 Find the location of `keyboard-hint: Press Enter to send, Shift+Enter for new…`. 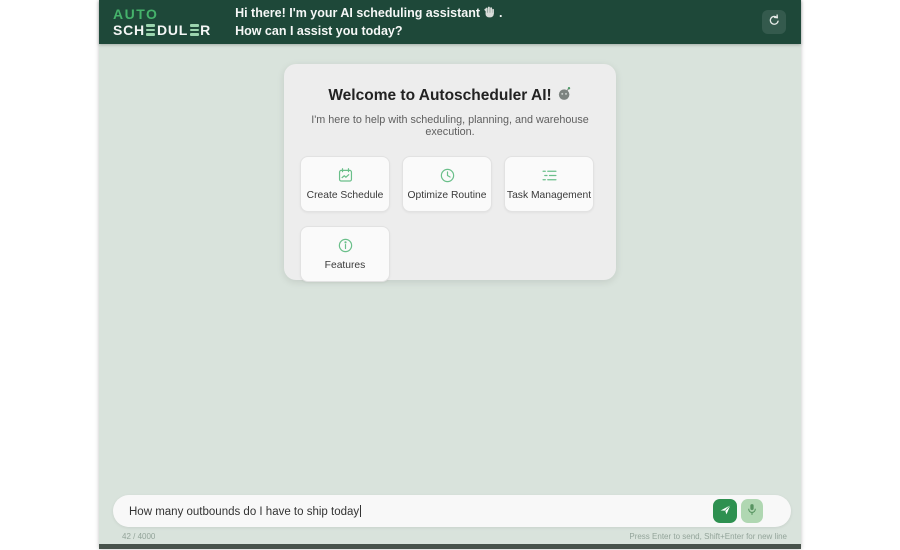

keyboard-hint: Press Enter to send, Shift+Enter for new… is located at coordinates (708, 536).